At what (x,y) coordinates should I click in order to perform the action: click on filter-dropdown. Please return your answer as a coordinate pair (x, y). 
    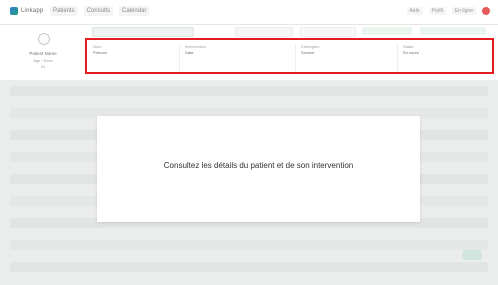
    Looking at the image, I should click on (264, 32).